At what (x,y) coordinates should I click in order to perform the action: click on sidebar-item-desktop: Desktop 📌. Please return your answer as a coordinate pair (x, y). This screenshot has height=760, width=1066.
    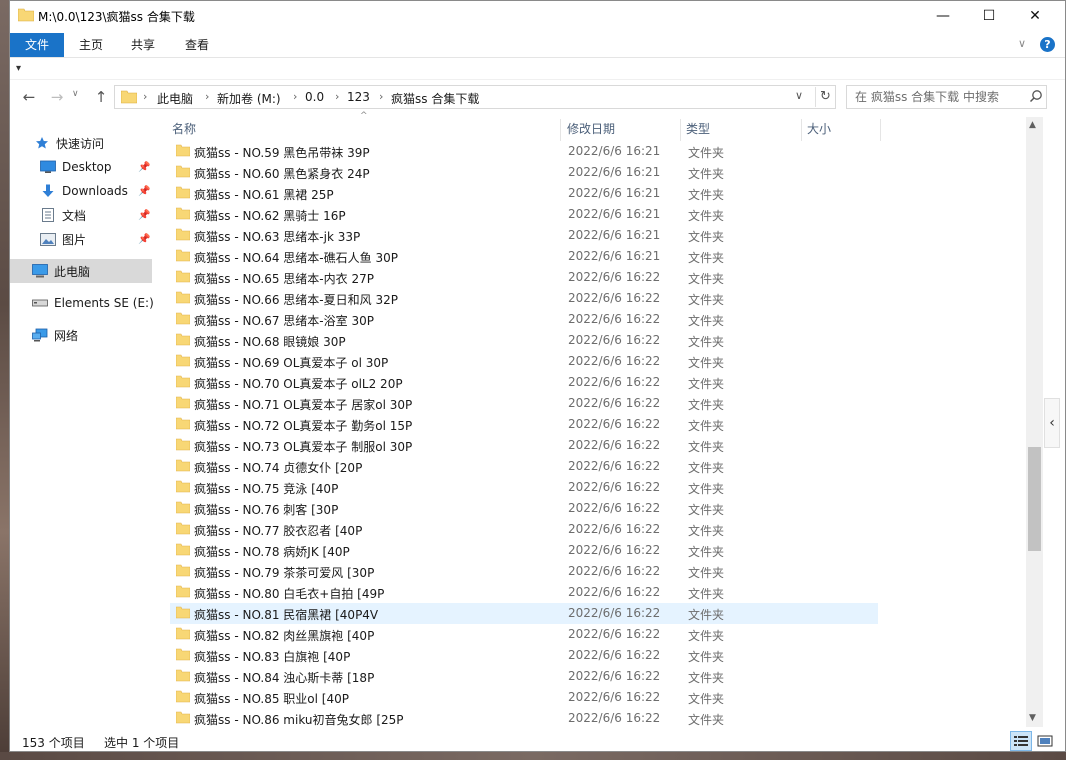
    Looking at the image, I should click on (81, 167).